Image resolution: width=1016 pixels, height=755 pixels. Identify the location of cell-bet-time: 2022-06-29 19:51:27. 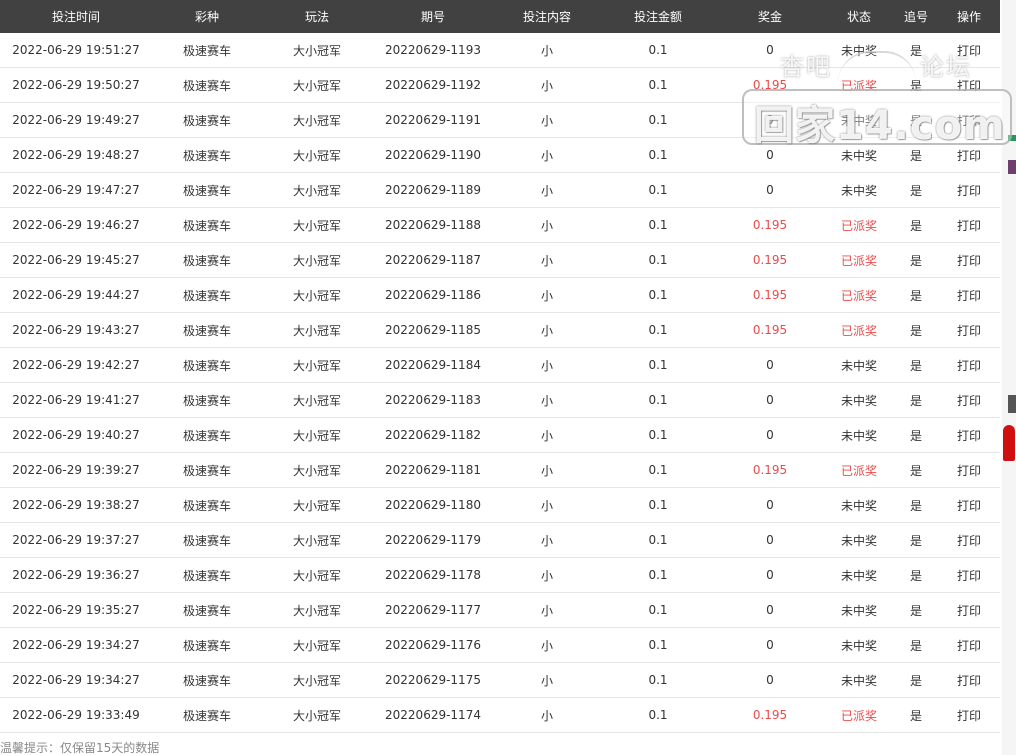
(76, 50).